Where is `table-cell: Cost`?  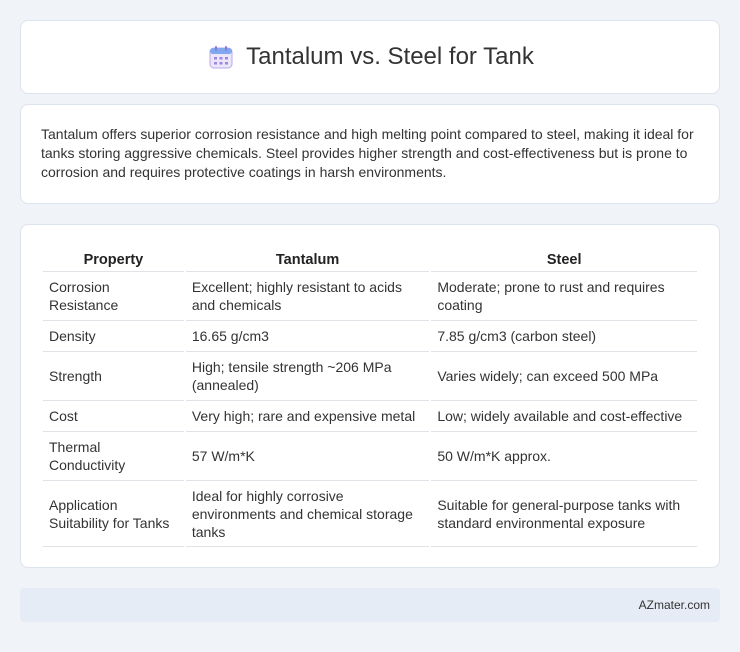
table-cell: Cost is located at coordinates (113, 415).